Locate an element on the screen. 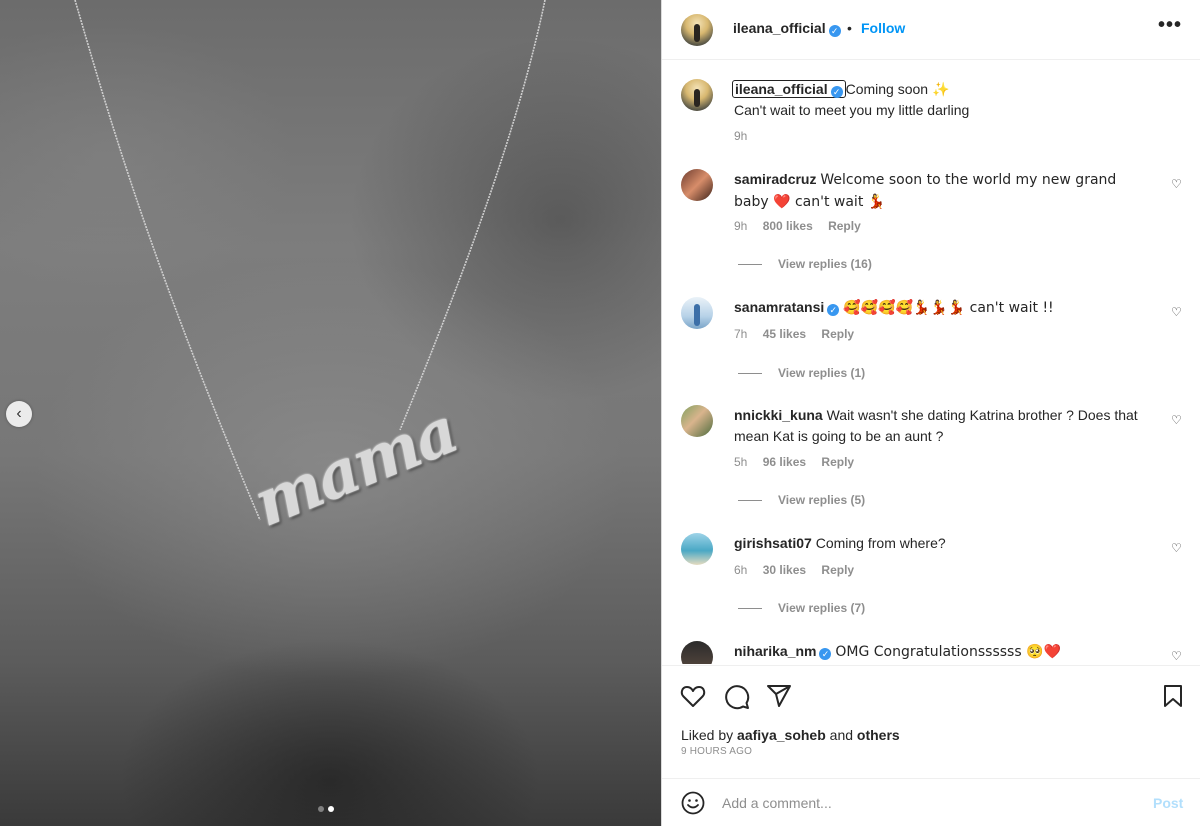 This screenshot has height=826, width=1200. comment-meta: 7h 45 likes Reply is located at coordinates (800, 334).